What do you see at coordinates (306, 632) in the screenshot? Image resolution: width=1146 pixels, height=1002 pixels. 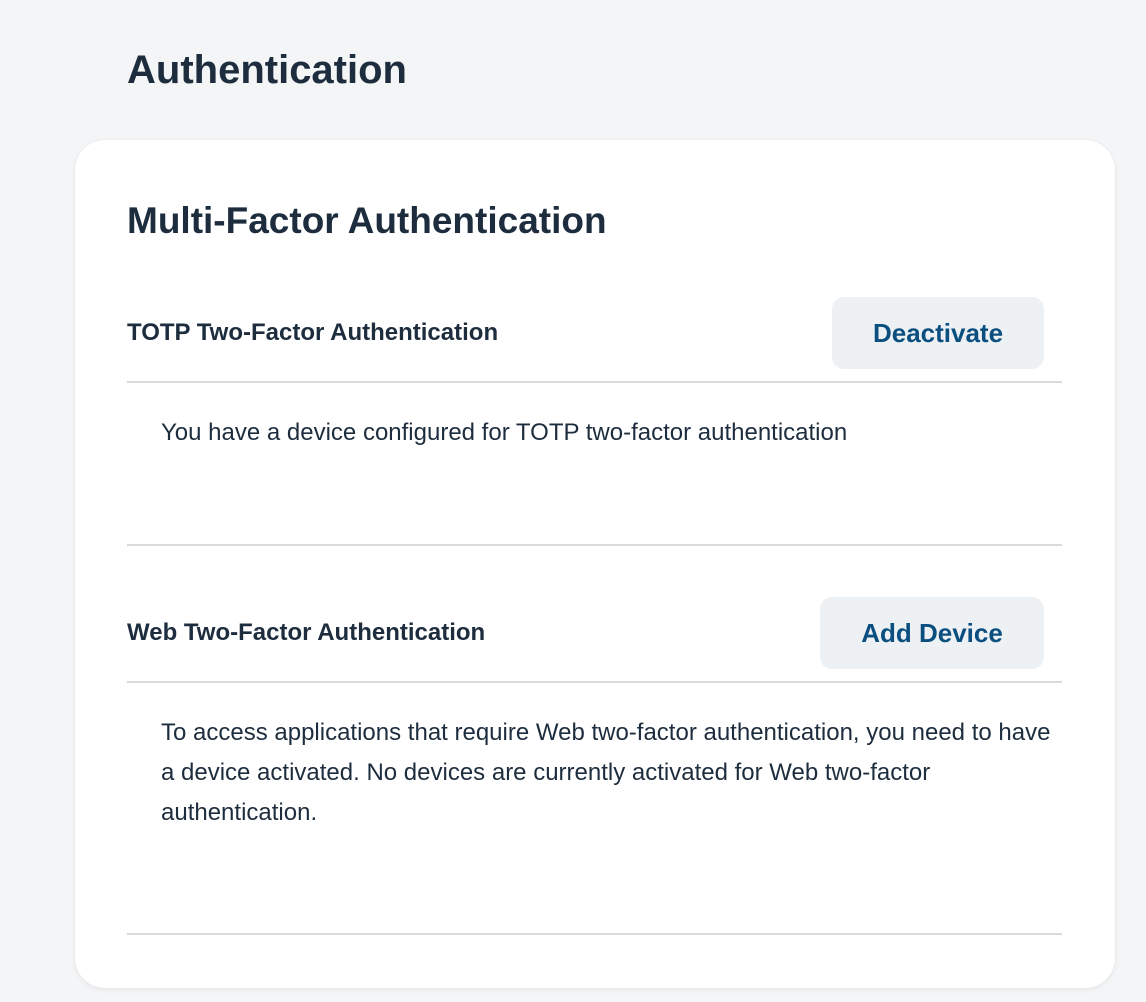 I see `web-2fa-section-title: Web Two-Factor Authentication` at bounding box center [306, 632].